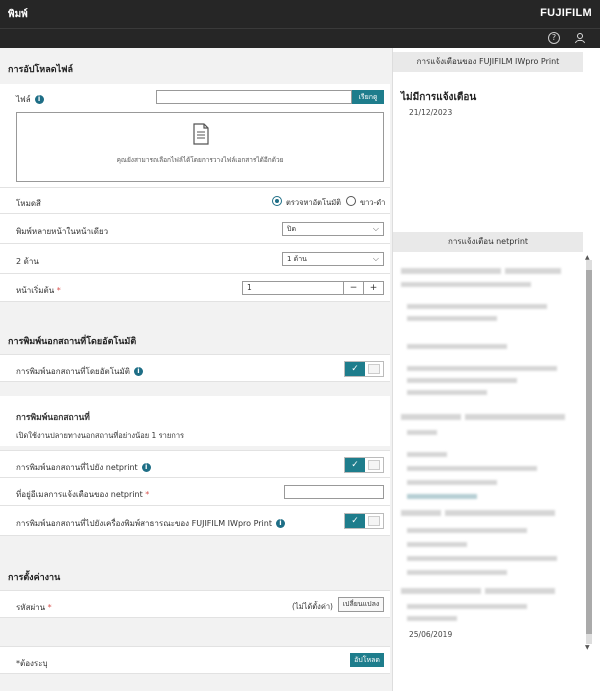 The width and height of the screenshot is (600, 691). Describe the element at coordinates (566, 13) in the screenshot. I see `brand-logo: FUJIFILM` at that location.